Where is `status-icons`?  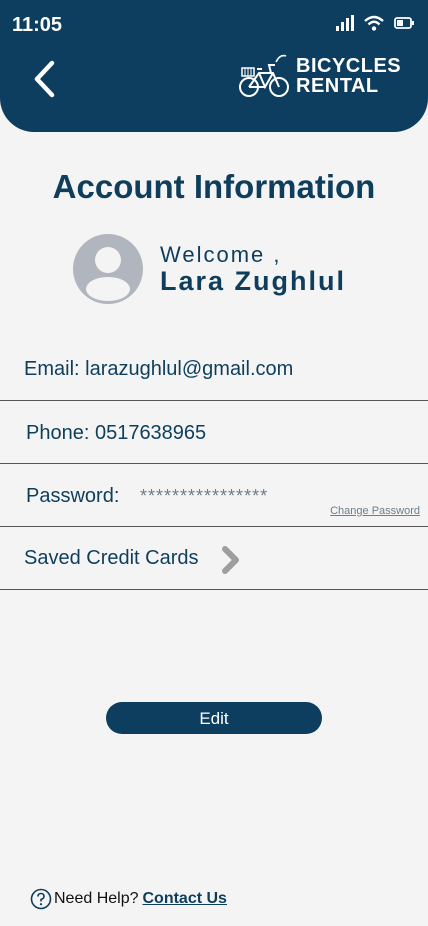
status-icons is located at coordinates (375, 23).